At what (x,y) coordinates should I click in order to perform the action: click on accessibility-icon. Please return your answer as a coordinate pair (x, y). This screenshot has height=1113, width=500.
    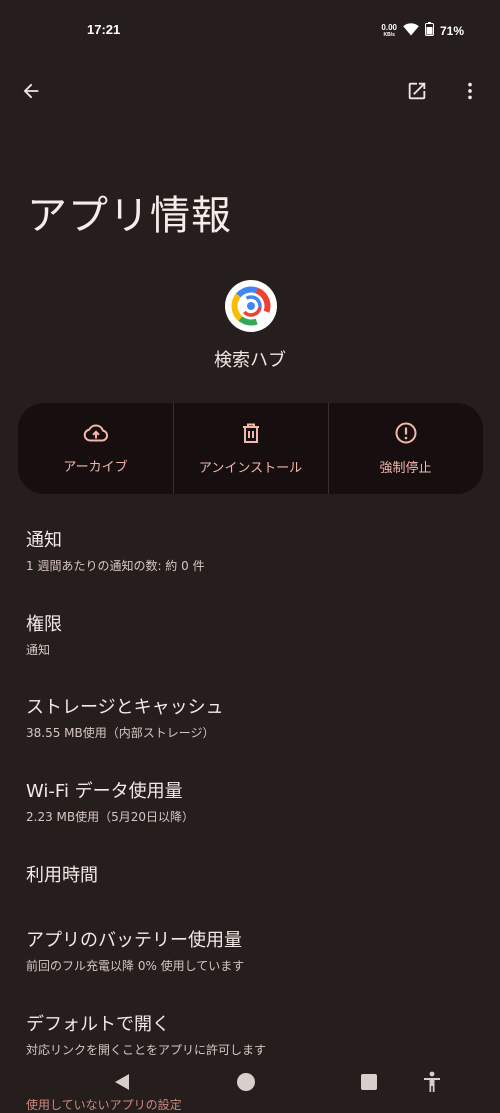
    Looking at the image, I should click on (432, 1084).